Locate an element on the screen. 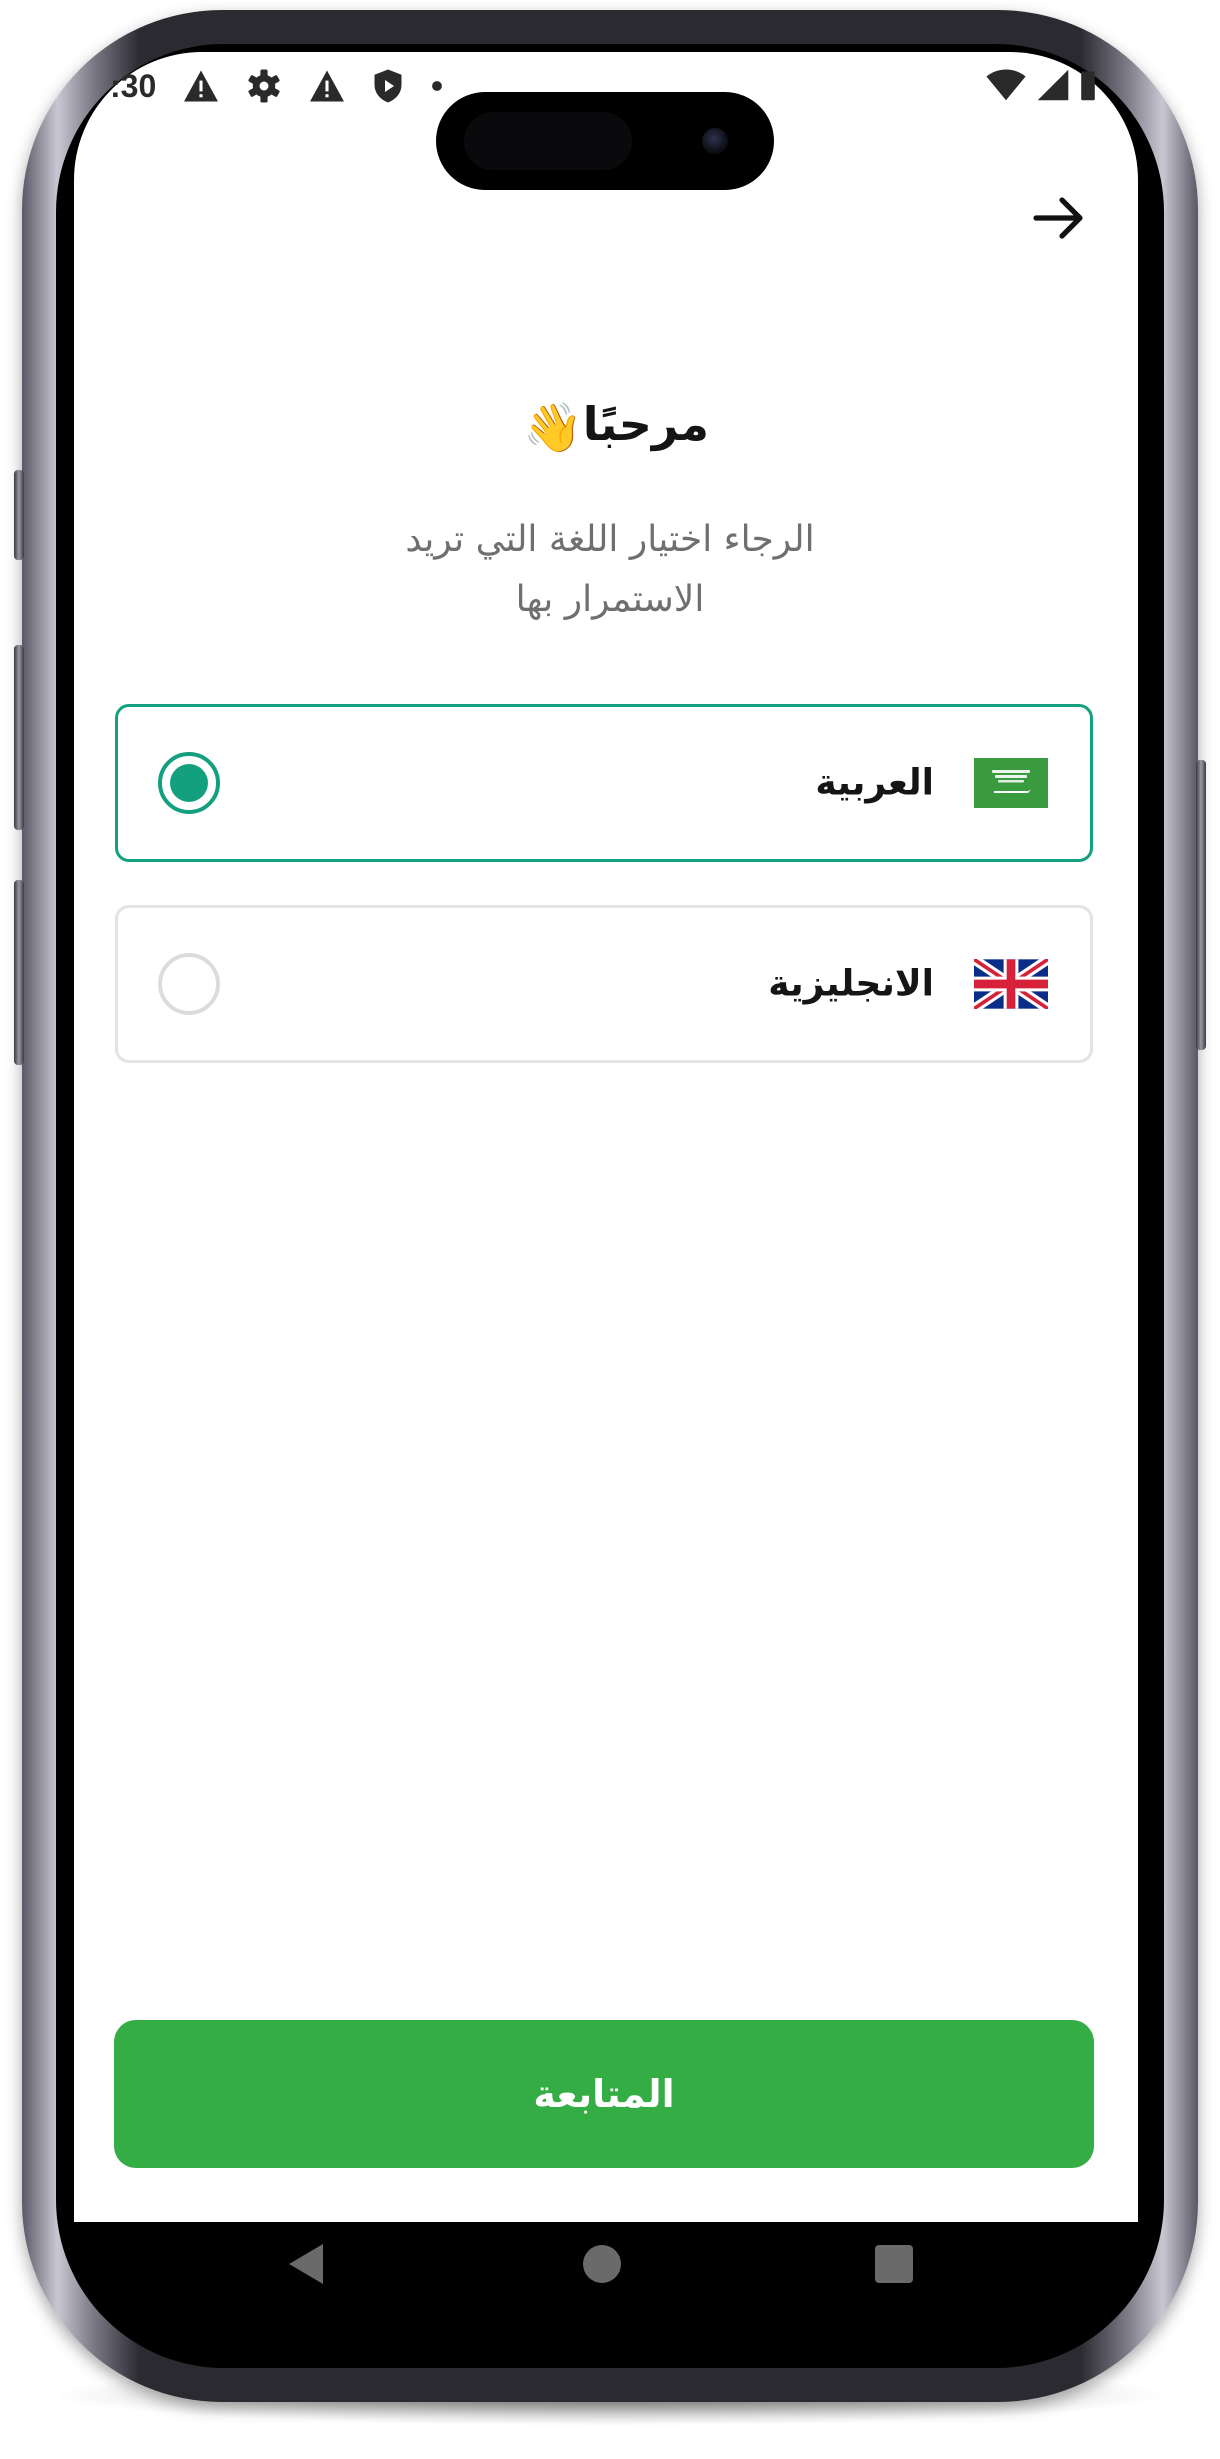 Image resolution: width=1220 pixels, height=2459 pixels. waving-hand-icon: 👋 is located at coordinates (552, 428).